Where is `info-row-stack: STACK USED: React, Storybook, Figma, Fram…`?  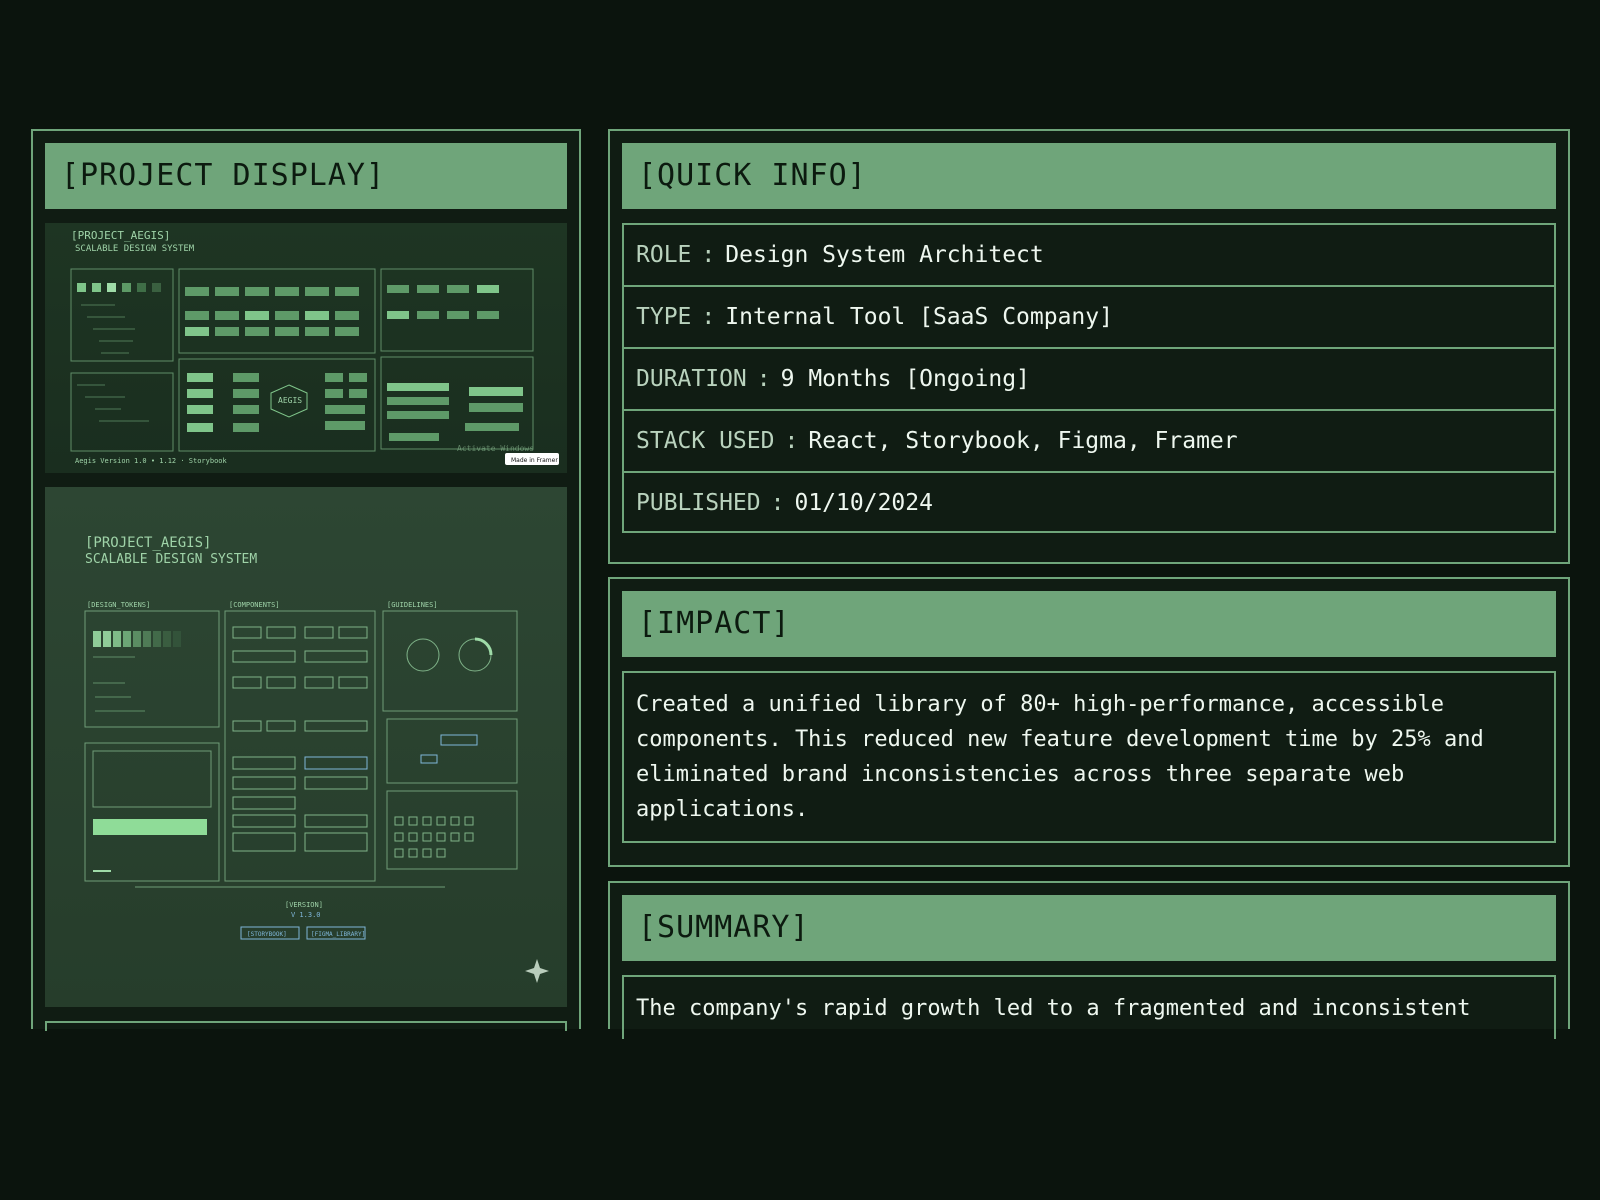
info-row-stack: STACK USED: React, Storybook, Figma, Fram… is located at coordinates (1089, 442).